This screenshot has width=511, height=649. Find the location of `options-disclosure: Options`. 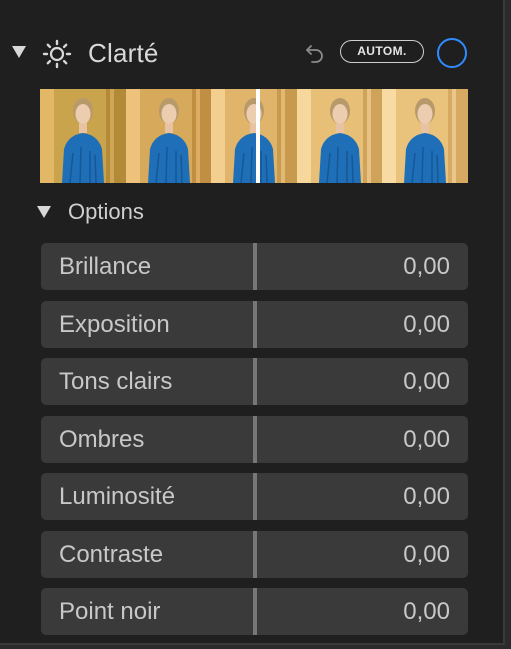

options-disclosure: Options is located at coordinates (252, 212).